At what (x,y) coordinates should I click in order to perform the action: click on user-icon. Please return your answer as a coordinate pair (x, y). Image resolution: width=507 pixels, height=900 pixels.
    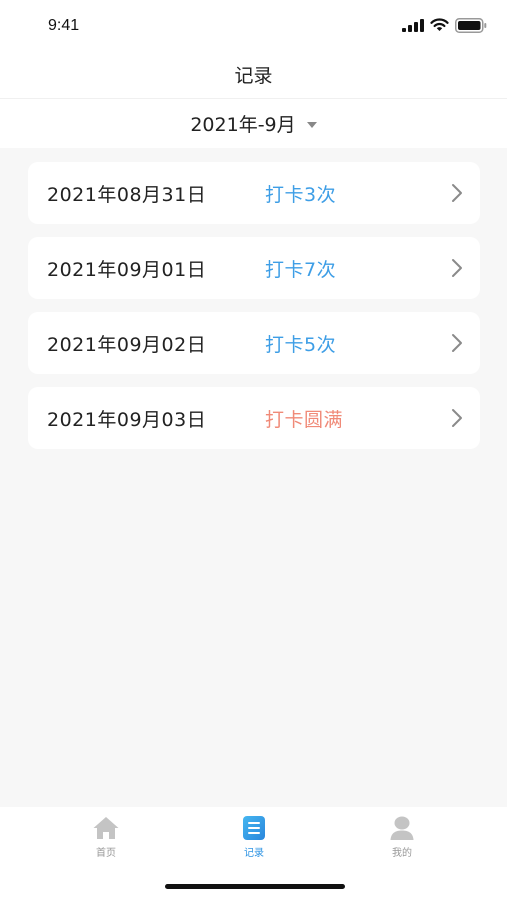
    Looking at the image, I should click on (402, 828).